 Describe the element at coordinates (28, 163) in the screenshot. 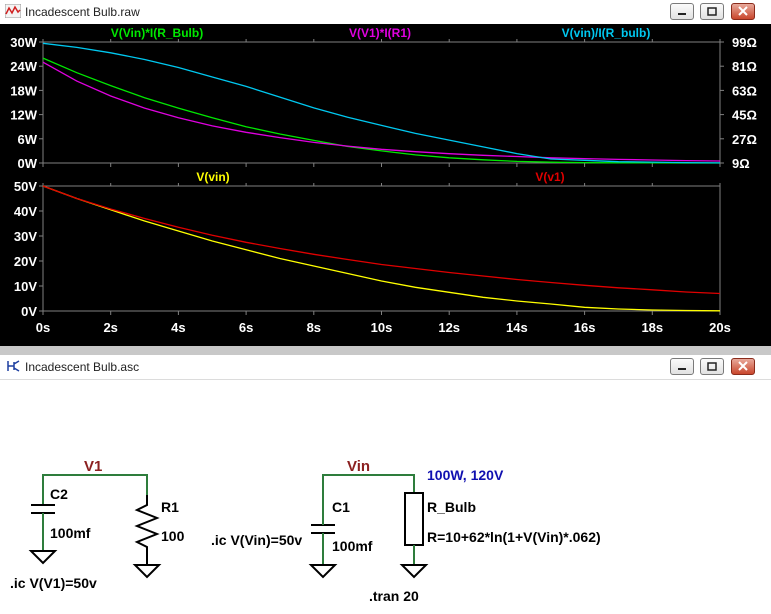

I see `y-tick-label: 0W` at that location.